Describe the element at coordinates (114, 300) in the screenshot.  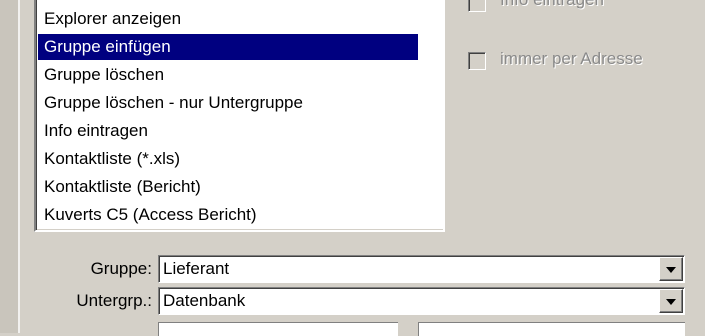
I see `untergruppe-label: Untergrp.:` at that location.